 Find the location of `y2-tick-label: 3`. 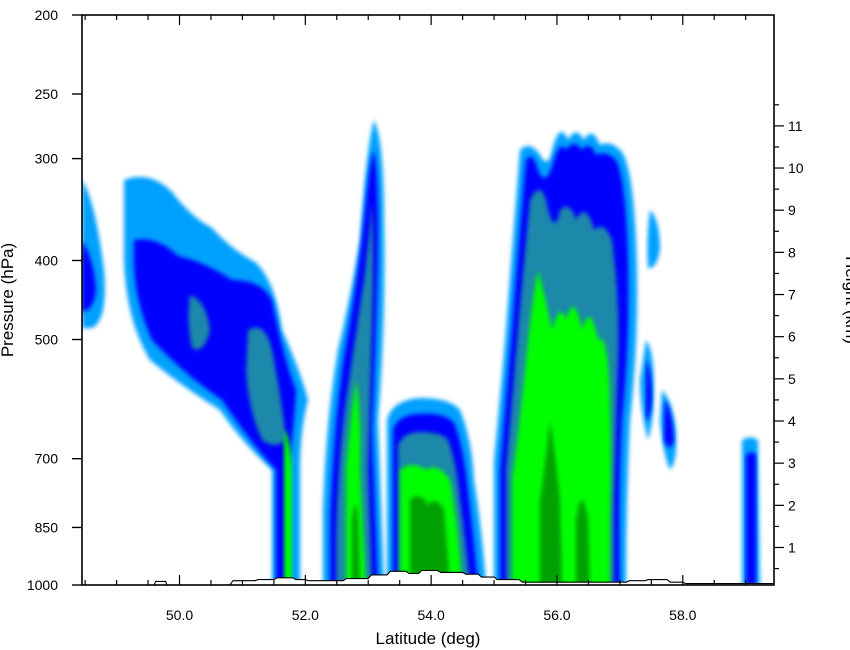

y2-tick-label: 3 is located at coordinates (792, 463).